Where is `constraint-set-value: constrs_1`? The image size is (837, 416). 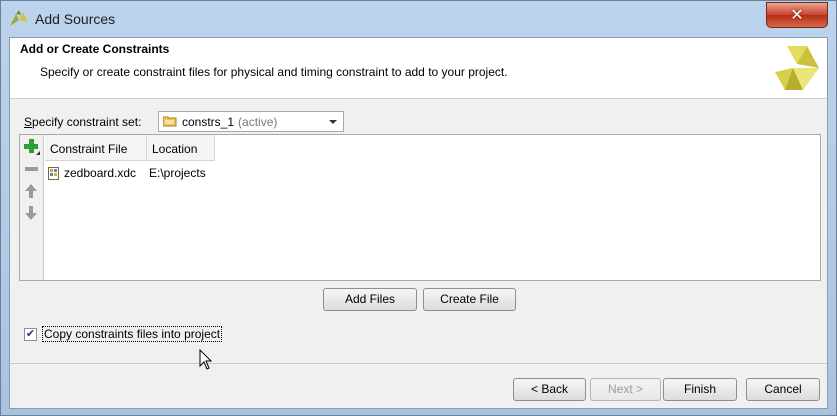 constraint-set-value: constrs_1 is located at coordinates (208, 121).